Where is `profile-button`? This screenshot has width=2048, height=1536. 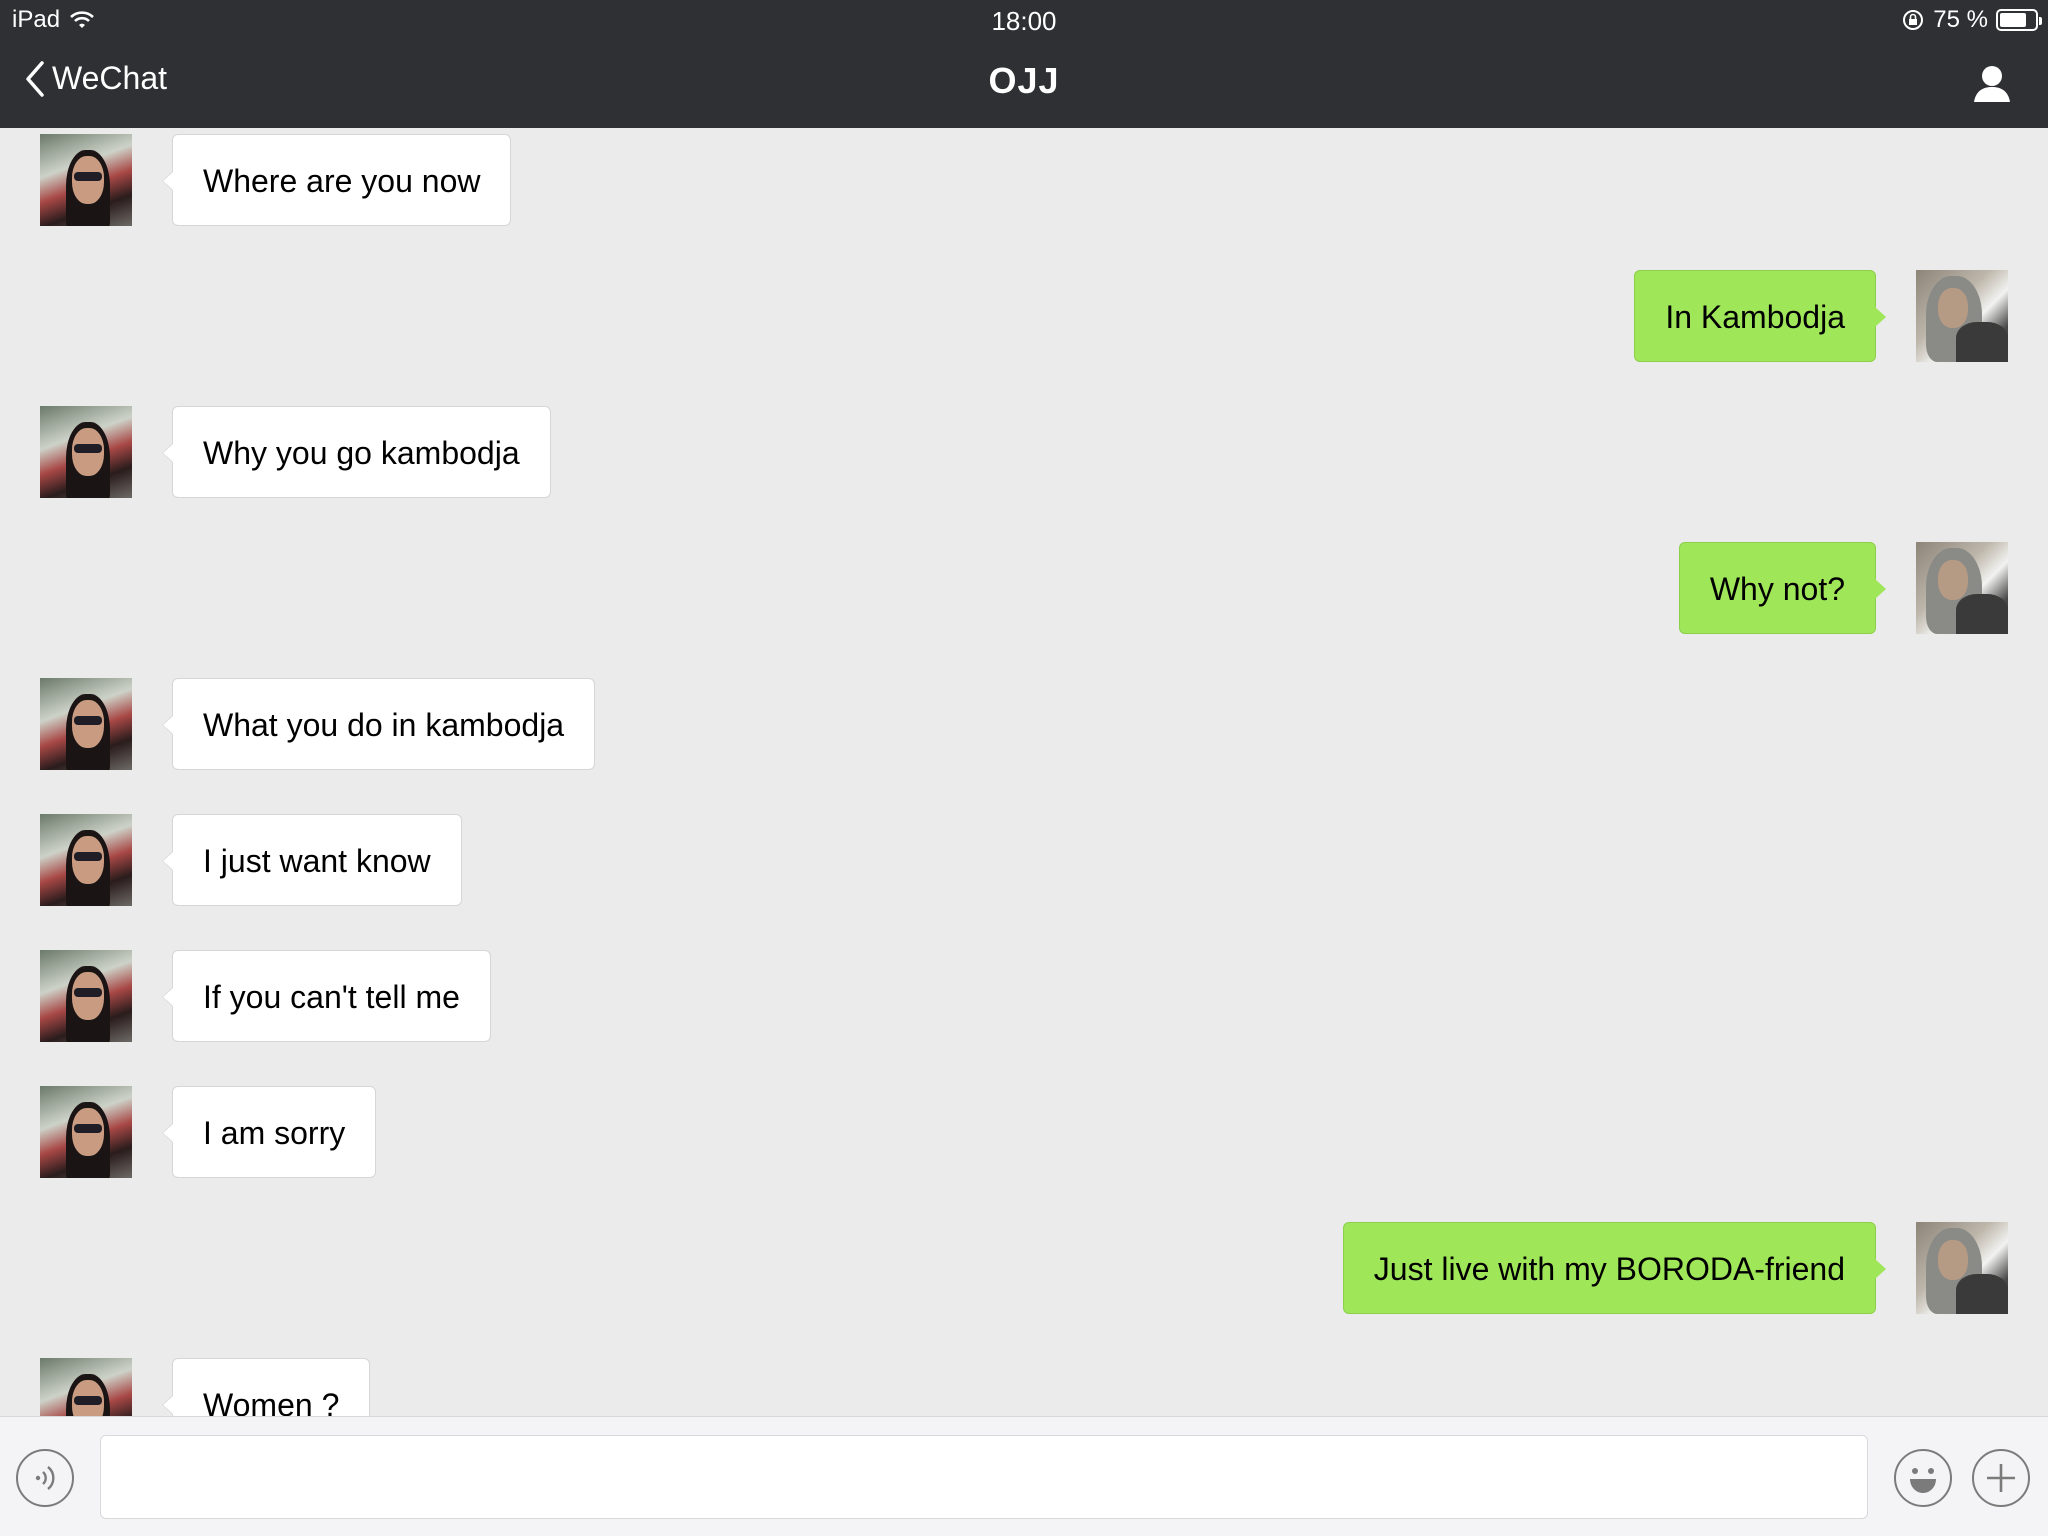
profile-button is located at coordinates (1992, 84).